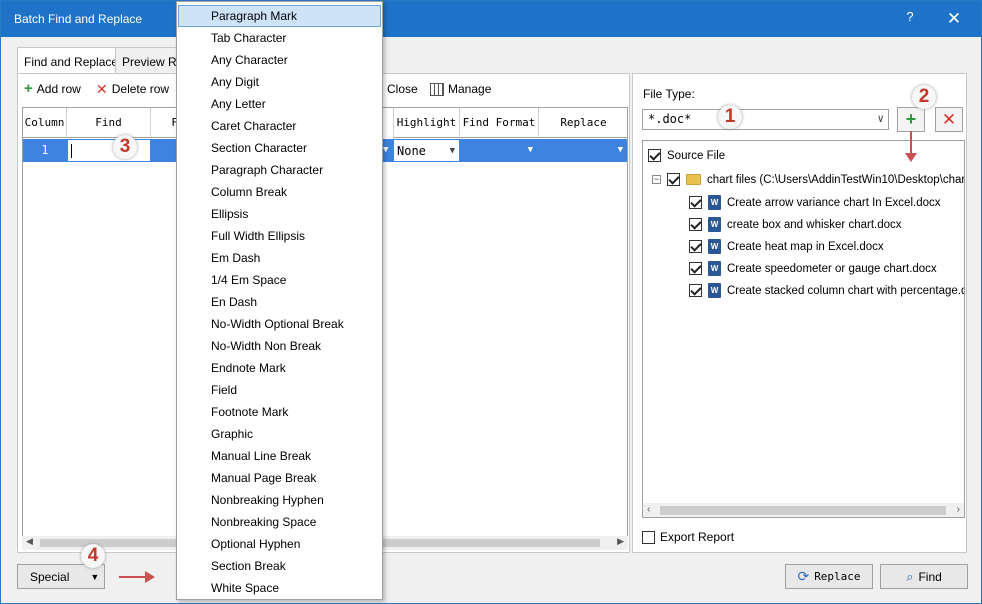 The width and height of the screenshot is (982, 604). I want to click on close-window-button: ✕, so click(954, 19).